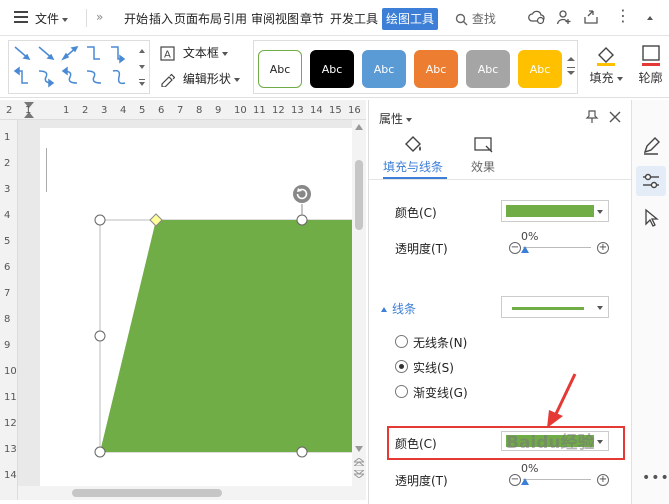  I want to click on tab-developer: 开发工具, so click(354, 18).